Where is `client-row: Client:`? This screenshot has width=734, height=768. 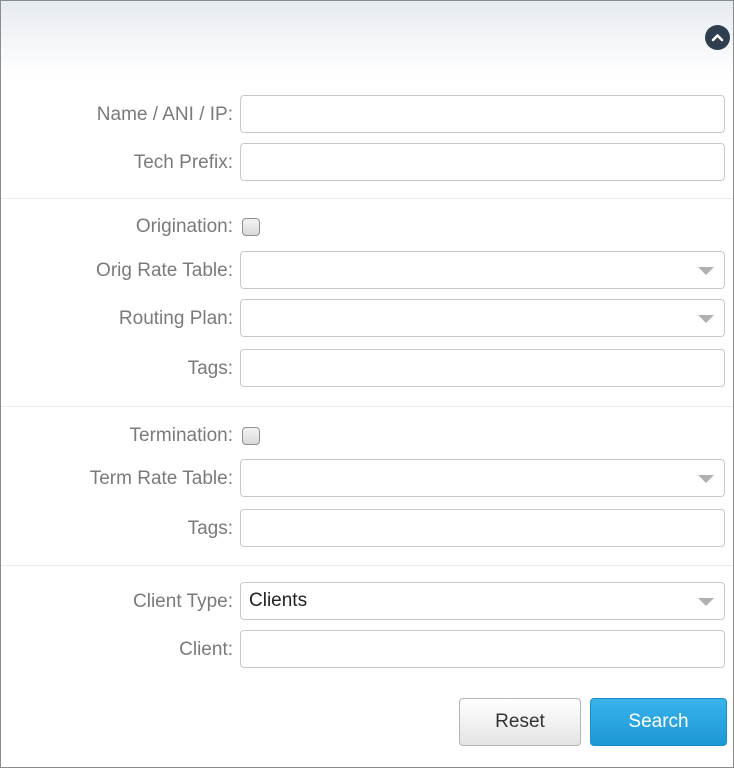
client-row: Client: is located at coordinates (367, 650).